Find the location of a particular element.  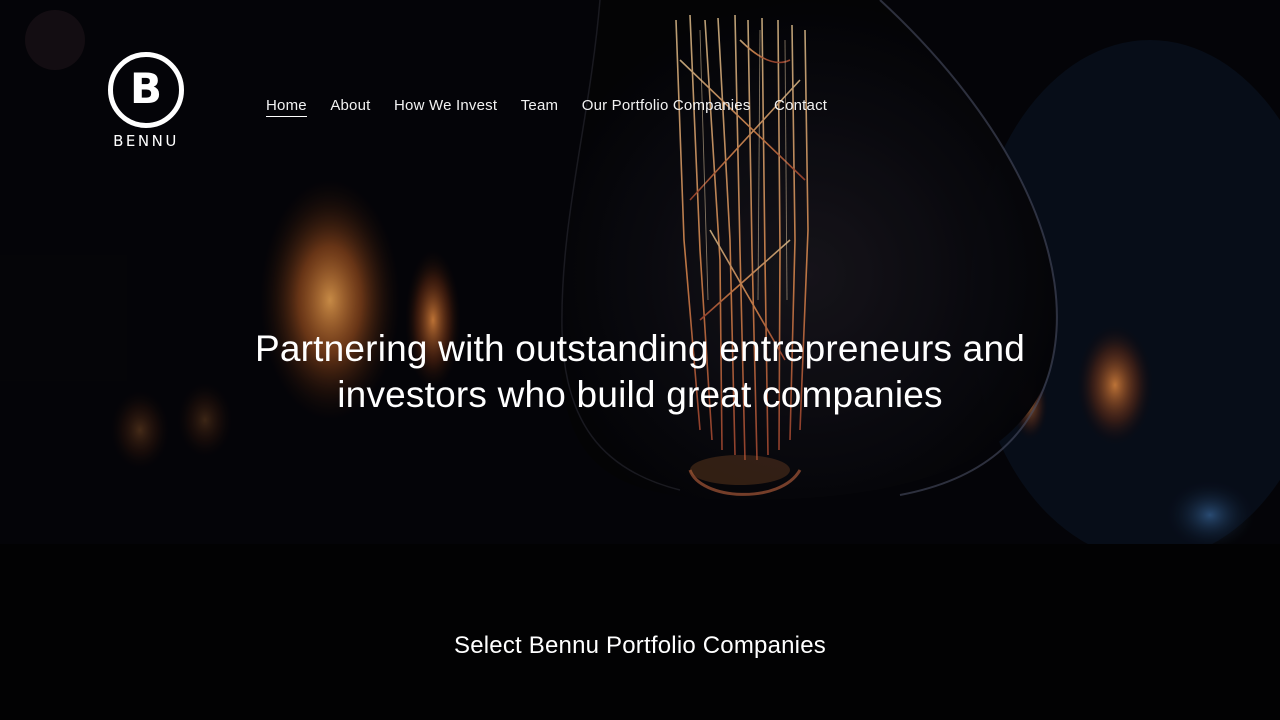

logo-circle-icon: B is located at coordinates (146, 90).